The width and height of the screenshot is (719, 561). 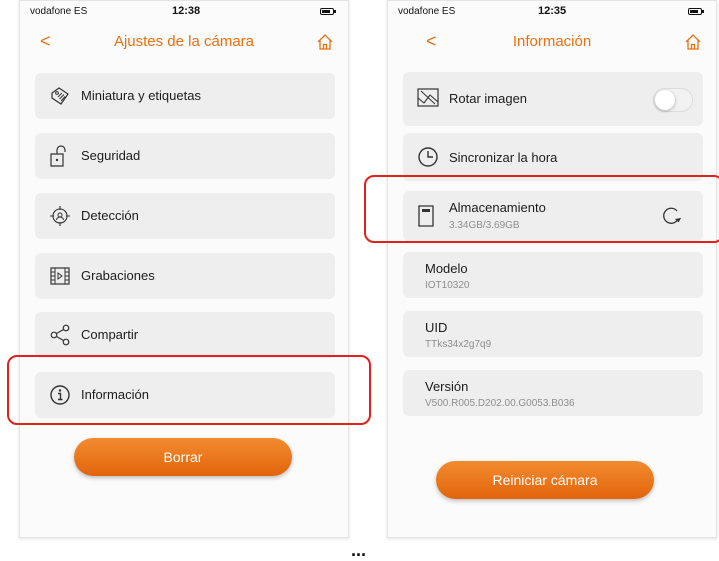 I want to click on delete-button: Borrar, so click(x=183, y=457).